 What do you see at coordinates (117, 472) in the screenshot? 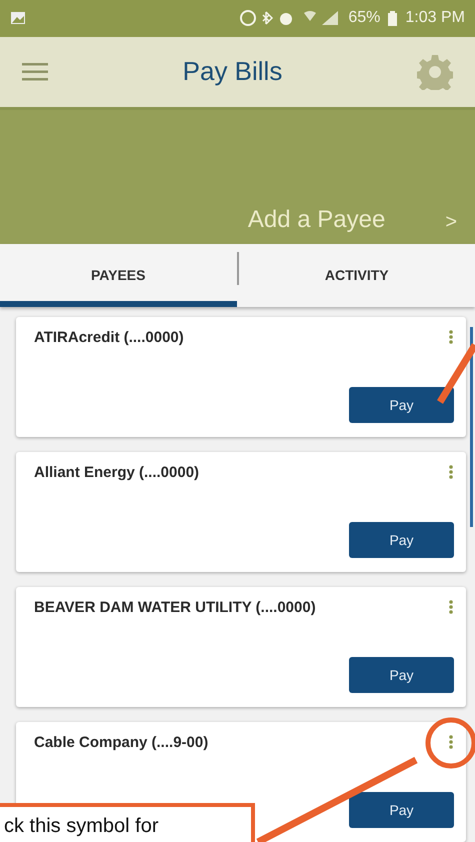
I see `payee-name: Alliant Energy (....0000)` at bounding box center [117, 472].